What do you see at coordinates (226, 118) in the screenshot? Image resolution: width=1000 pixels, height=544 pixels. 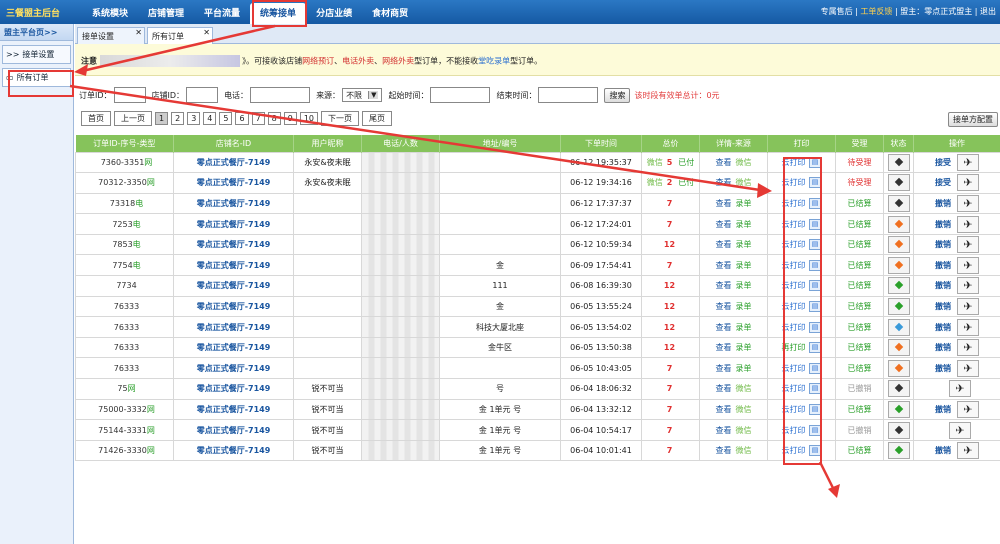 I see `page-number-button: 5` at bounding box center [226, 118].